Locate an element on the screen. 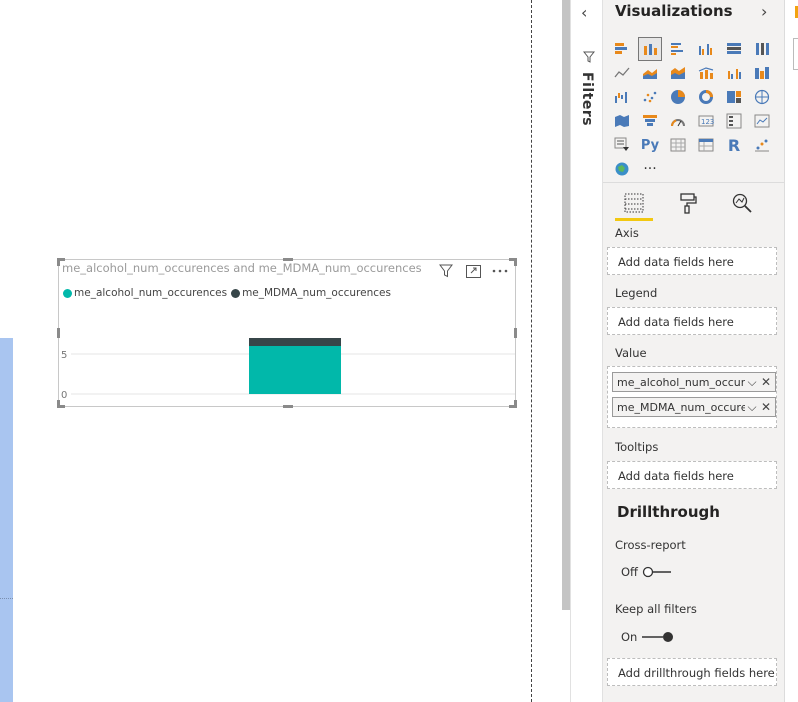 The height and width of the screenshot is (702, 798). waterfall-chart-icon is located at coordinates (622, 97).